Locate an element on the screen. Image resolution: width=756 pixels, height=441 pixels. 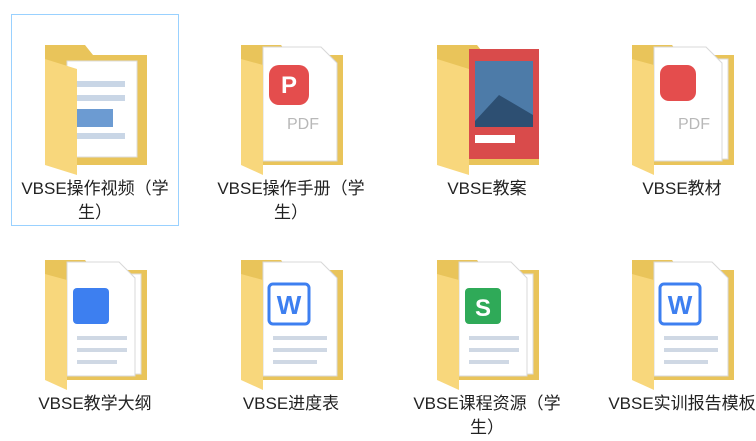
folder-excel-icon: S is located at coordinates (488, 325).